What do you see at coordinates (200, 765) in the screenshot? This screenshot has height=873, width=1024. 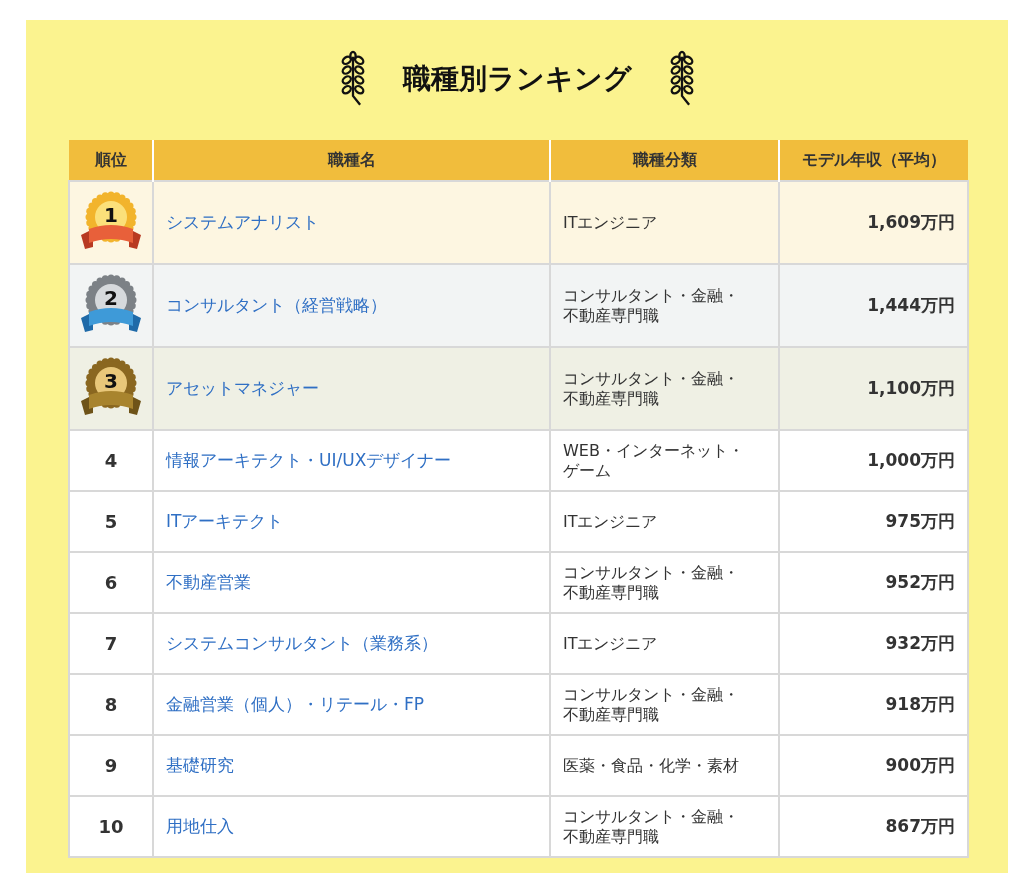 I see `job-link: 基礎研究` at bounding box center [200, 765].